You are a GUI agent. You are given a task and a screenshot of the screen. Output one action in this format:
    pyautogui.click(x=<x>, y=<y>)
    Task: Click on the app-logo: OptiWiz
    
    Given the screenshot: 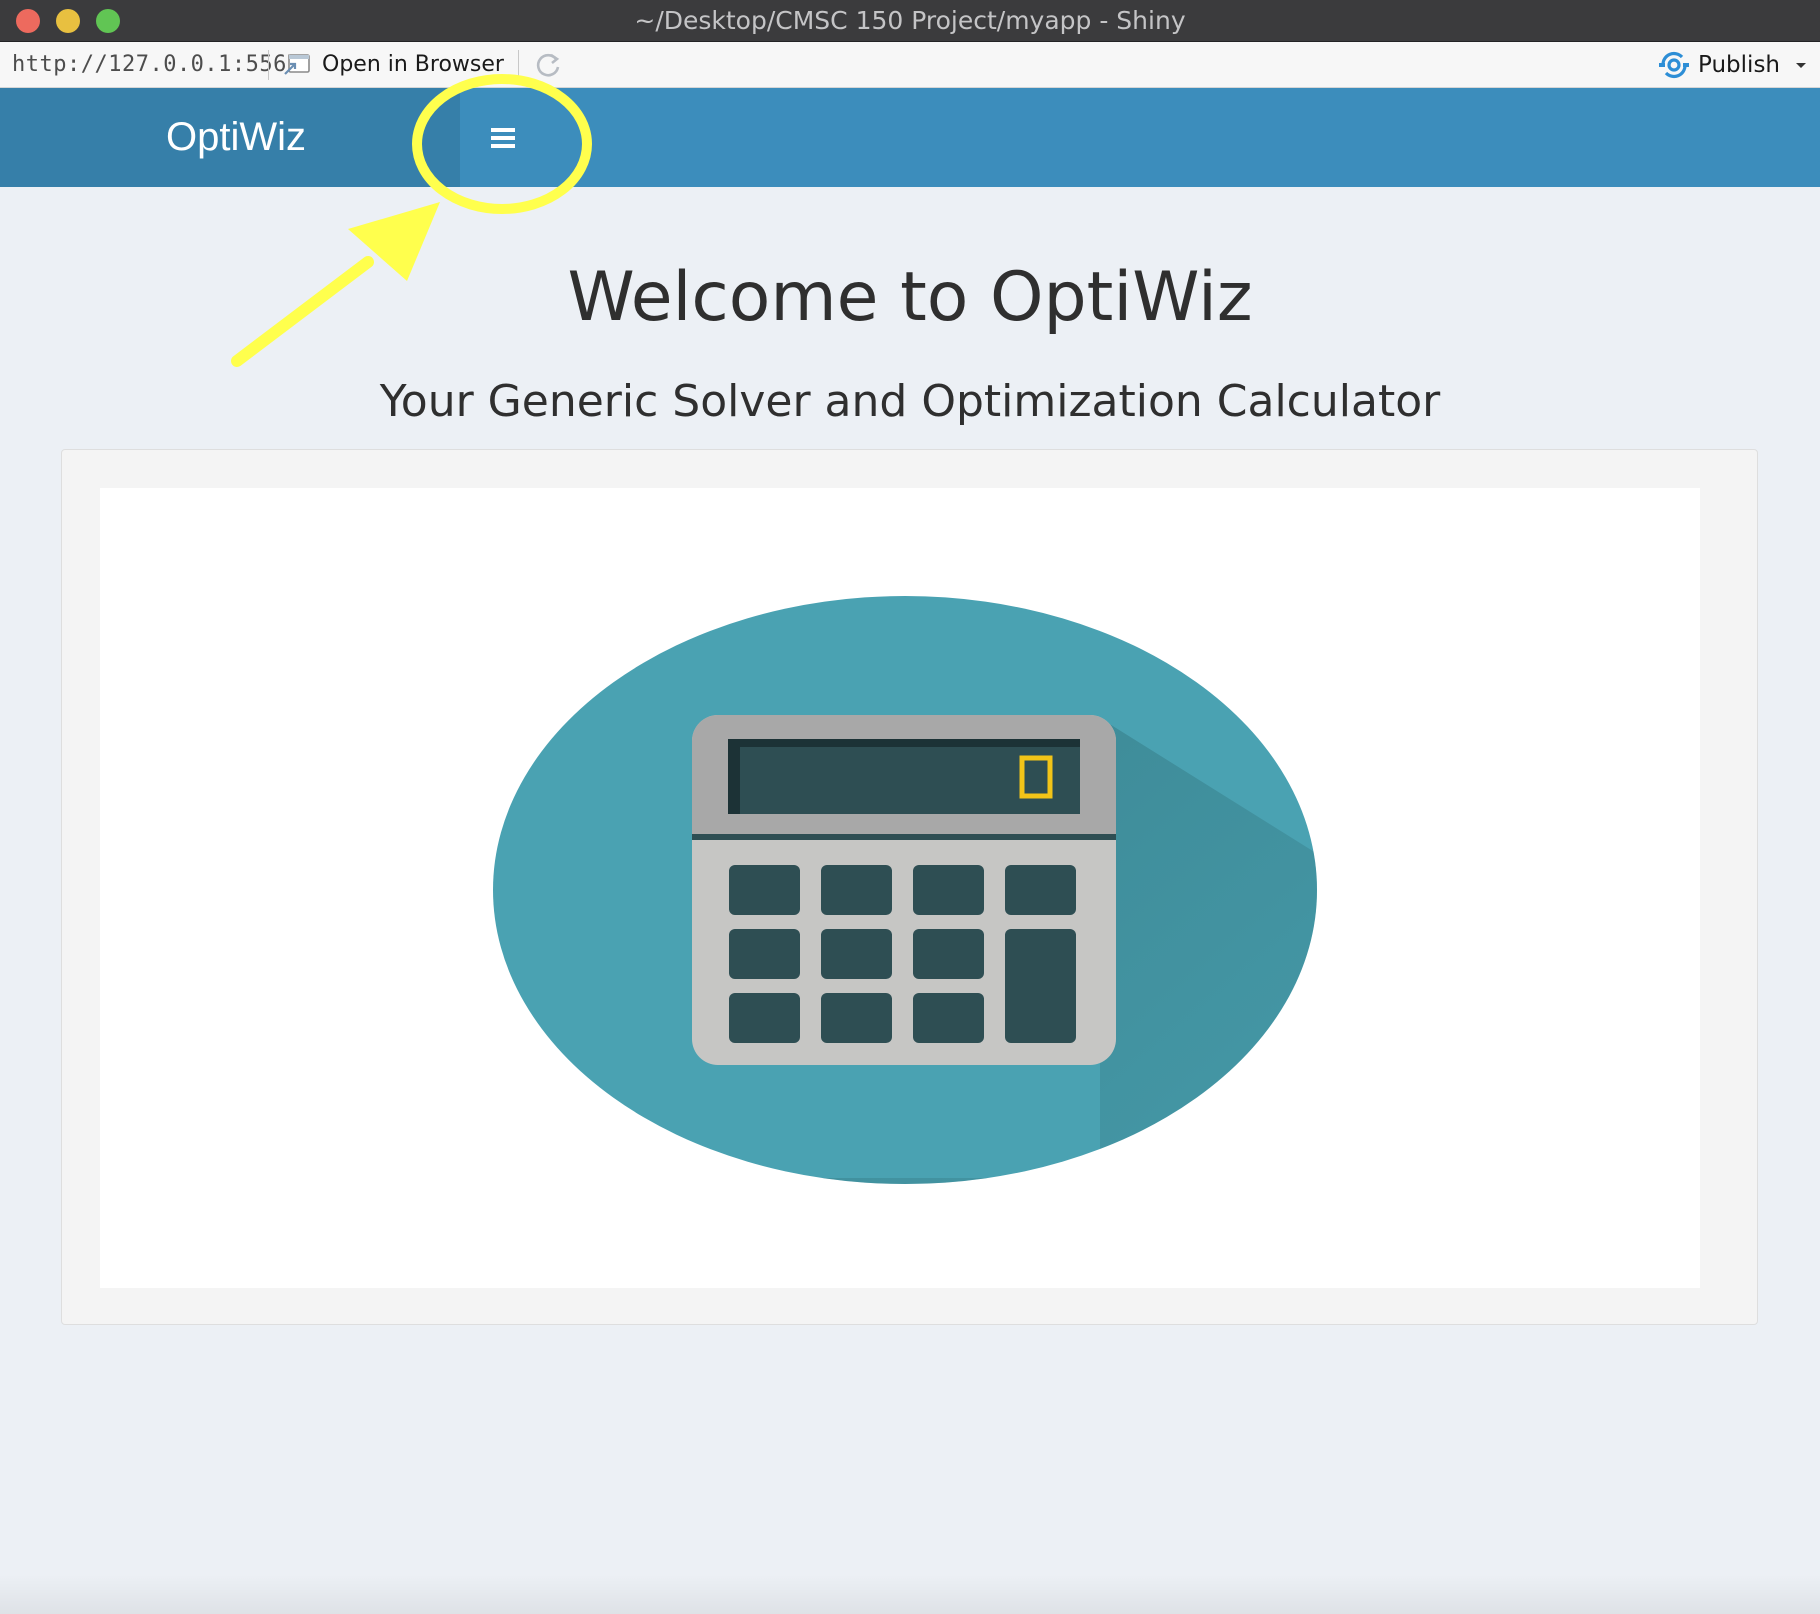 What is the action you would take?
    pyautogui.click(x=230, y=137)
    